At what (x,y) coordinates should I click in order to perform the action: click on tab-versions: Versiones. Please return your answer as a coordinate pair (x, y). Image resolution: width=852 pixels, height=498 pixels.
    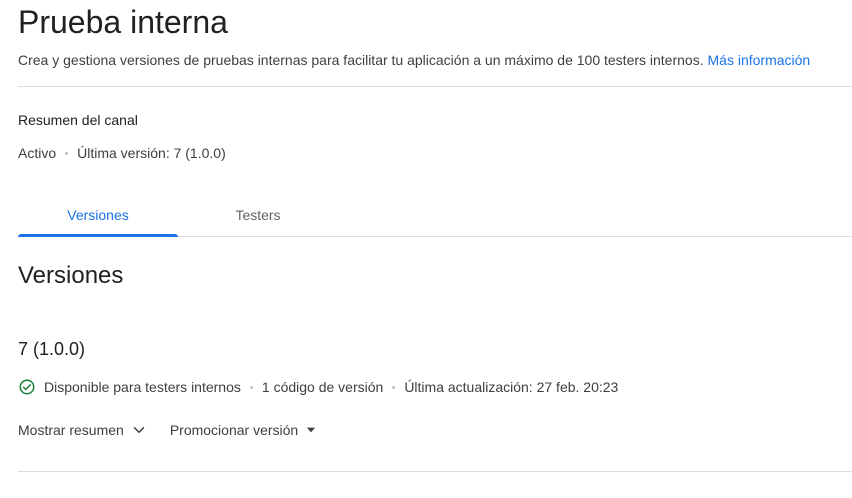
    Looking at the image, I should click on (98, 215).